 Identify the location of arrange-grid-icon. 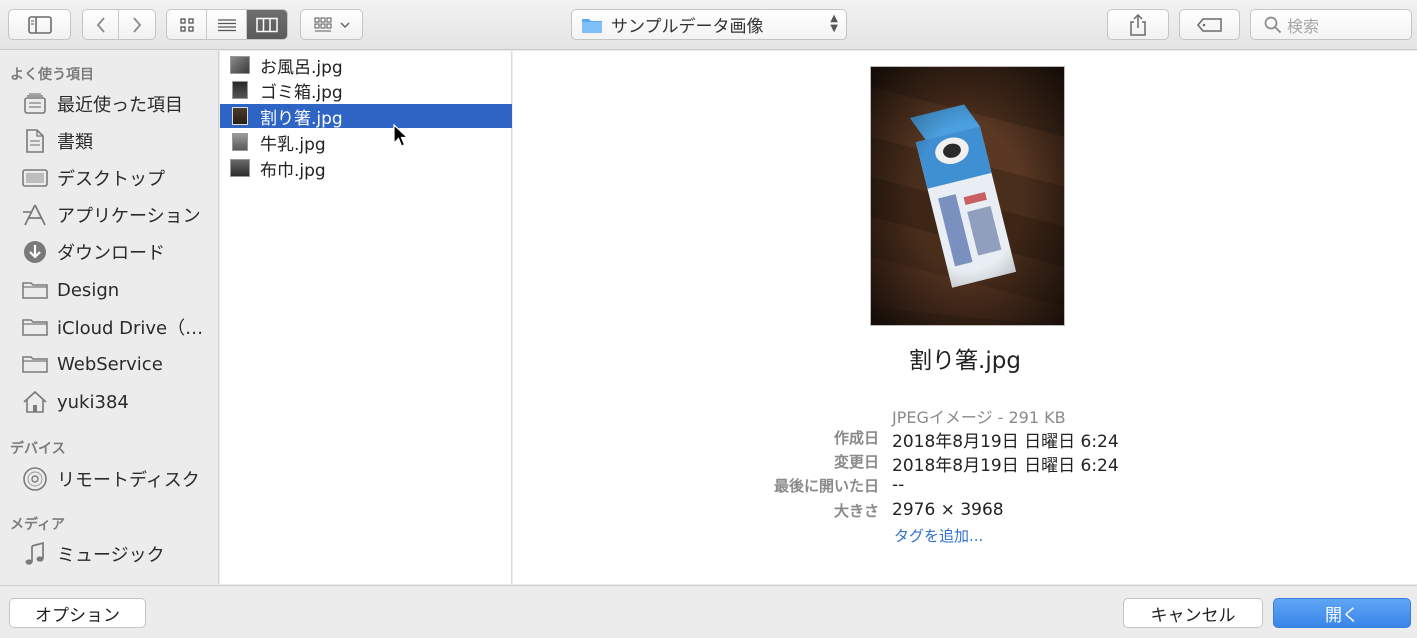
(322, 24).